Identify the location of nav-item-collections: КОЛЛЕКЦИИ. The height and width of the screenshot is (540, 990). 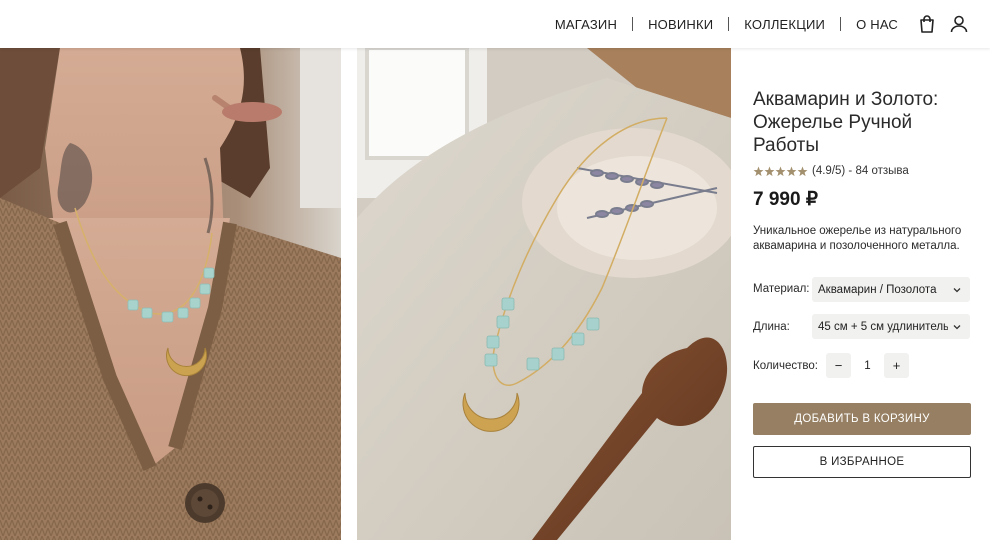
(784, 24).